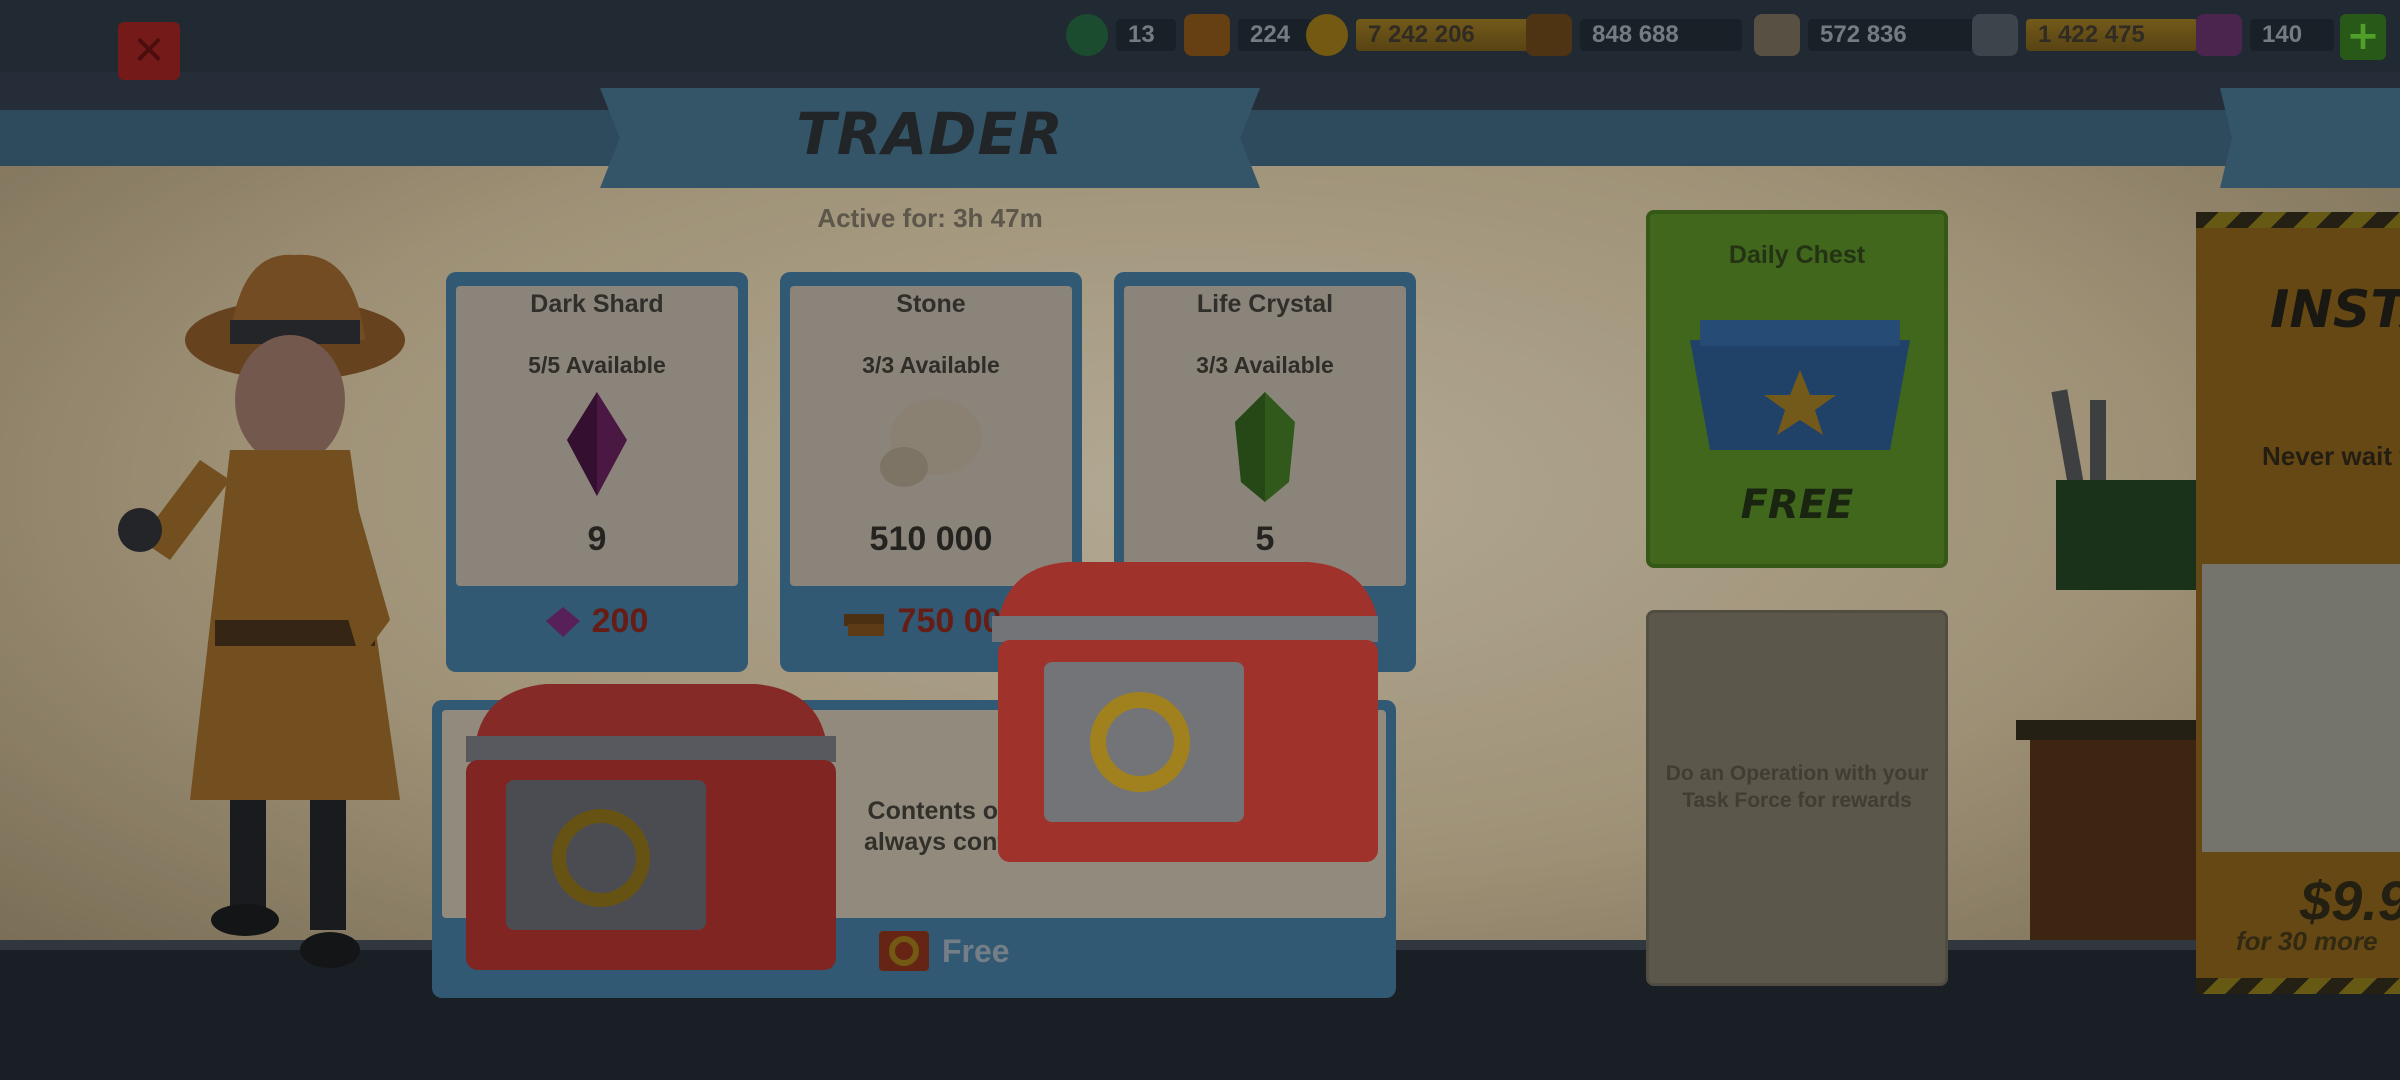  I want to click on wood-value: 848 688, so click(1661, 35).